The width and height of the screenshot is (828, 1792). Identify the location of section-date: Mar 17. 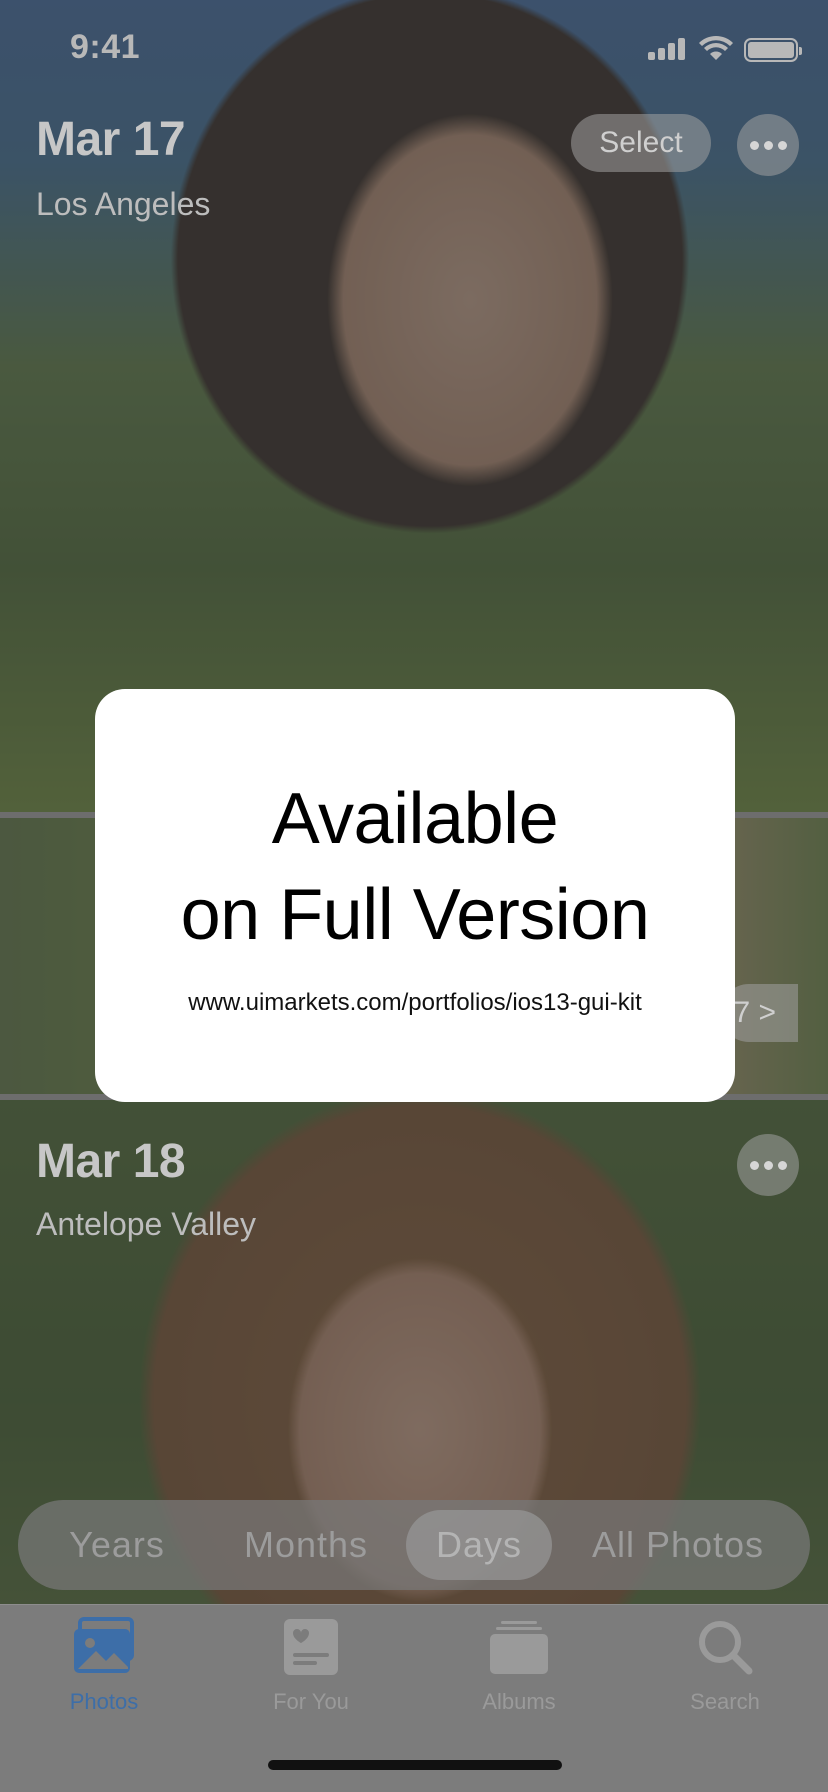
(111, 139).